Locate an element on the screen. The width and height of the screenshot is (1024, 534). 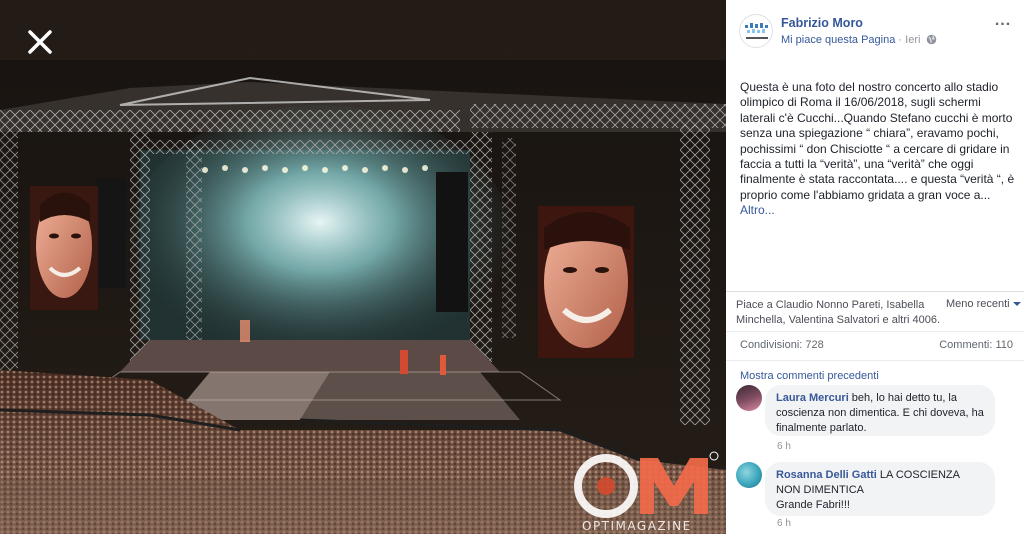
comments-count: Commenti: 110 is located at coordinates (976, 345).